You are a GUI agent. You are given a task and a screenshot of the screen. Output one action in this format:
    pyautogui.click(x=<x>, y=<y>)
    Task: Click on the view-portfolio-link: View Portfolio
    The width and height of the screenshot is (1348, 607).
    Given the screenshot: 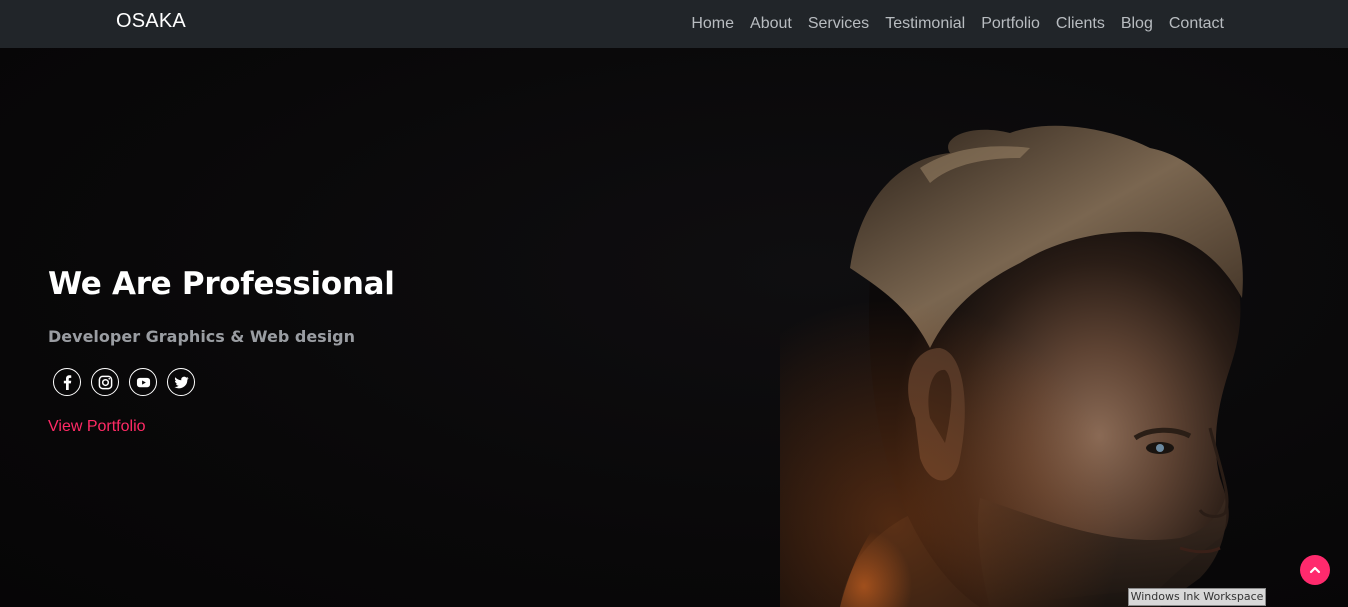 What is the action you would take?
    pyautogui.click(x=97, y=427)
    